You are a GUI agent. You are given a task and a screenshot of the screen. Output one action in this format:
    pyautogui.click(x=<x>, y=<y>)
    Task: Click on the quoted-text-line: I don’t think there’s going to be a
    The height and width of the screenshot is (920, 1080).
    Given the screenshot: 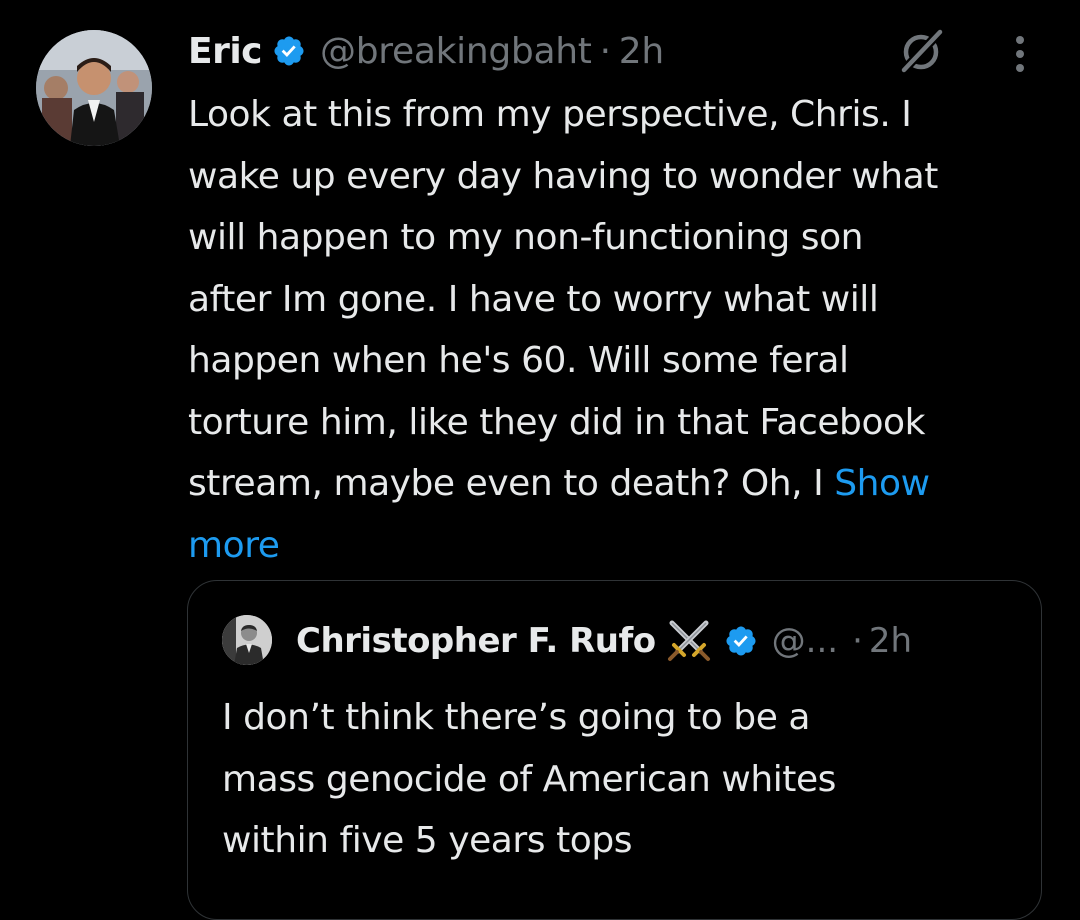 What is the action you would take?
    pyautogui.click(x=516, y=717)
    